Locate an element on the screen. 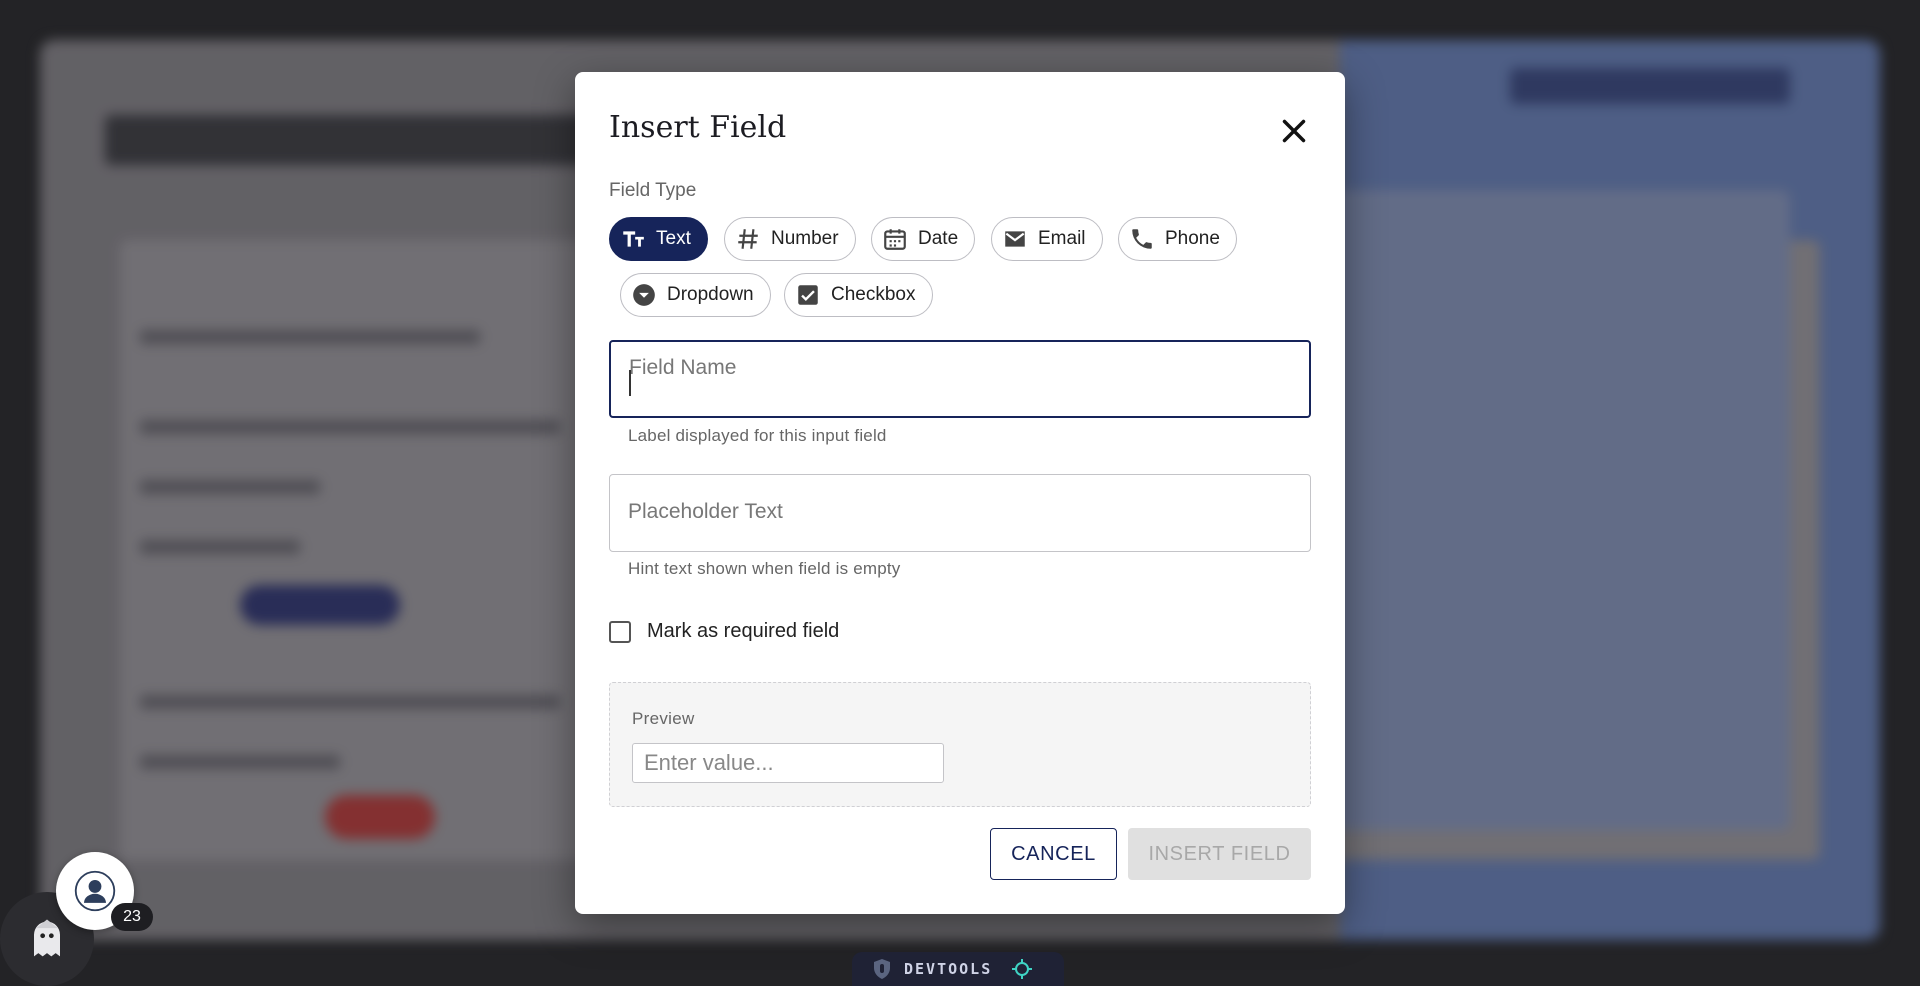  required-checkbox-row: Mark as required field is located at coordinates (724, 631).